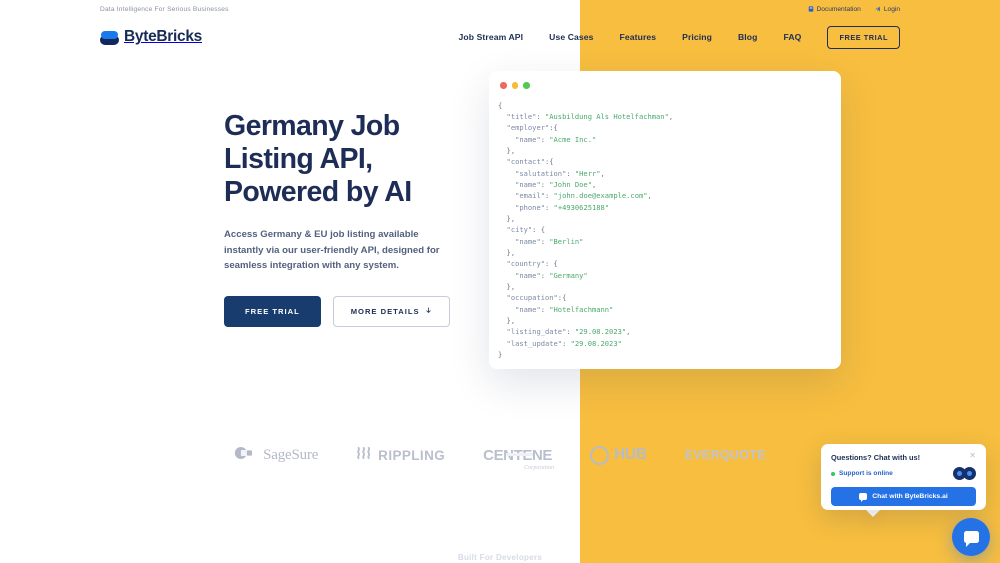 This screenshot has height=563, width=1000. I want to click on top-link-login: Login, so click(887, 9).